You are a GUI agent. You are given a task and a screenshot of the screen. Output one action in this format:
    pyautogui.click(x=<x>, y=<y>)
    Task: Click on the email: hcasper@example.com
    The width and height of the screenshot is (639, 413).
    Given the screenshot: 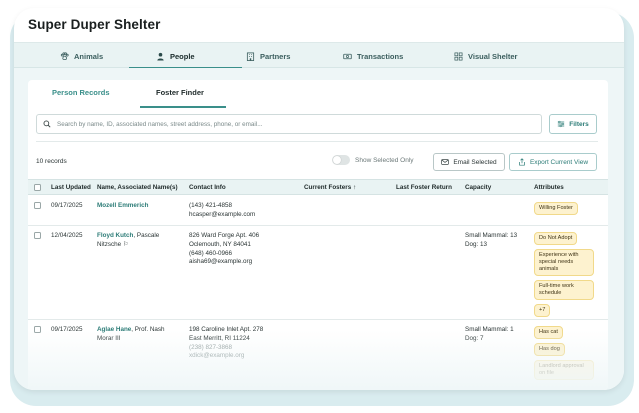 What is the action you would take?
    pyautogui.click(x=222, y=214)
    